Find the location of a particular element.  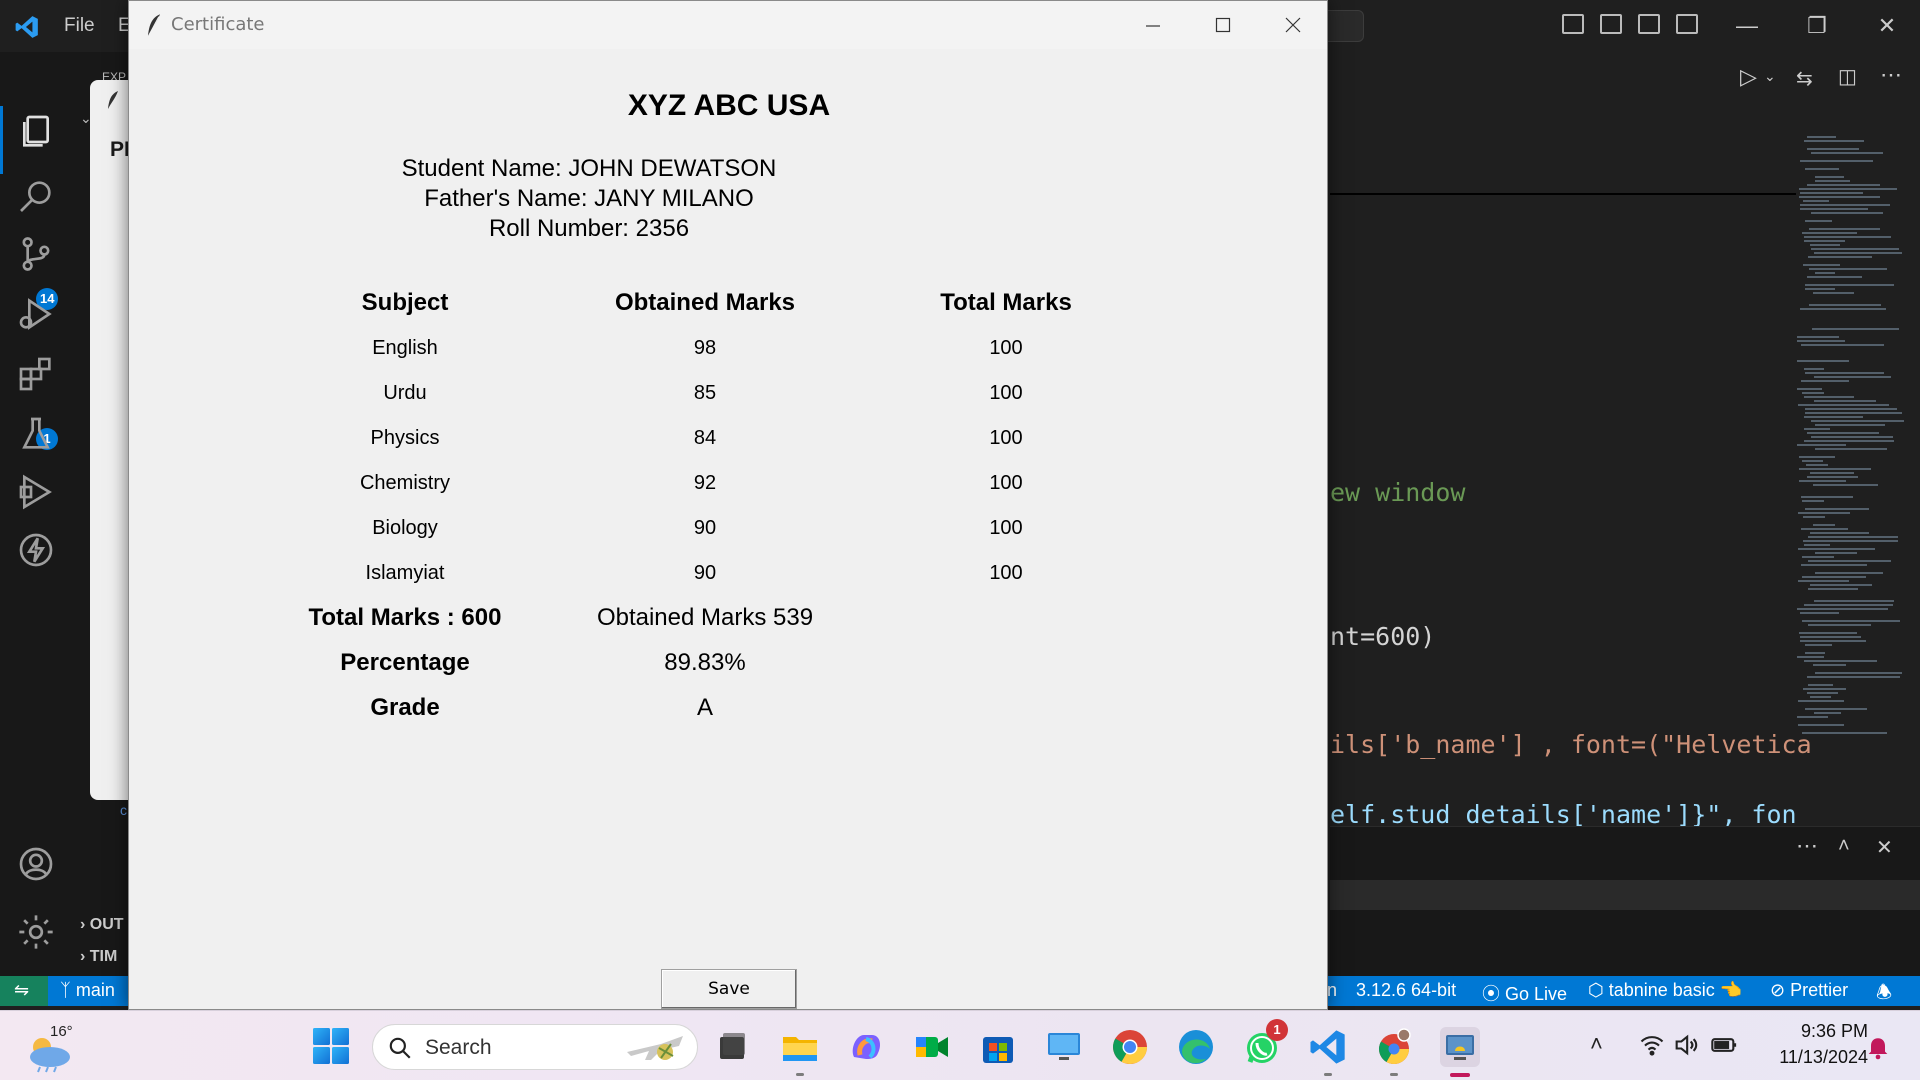

microsoft-store-icon is located at coordinates (998, 1047).